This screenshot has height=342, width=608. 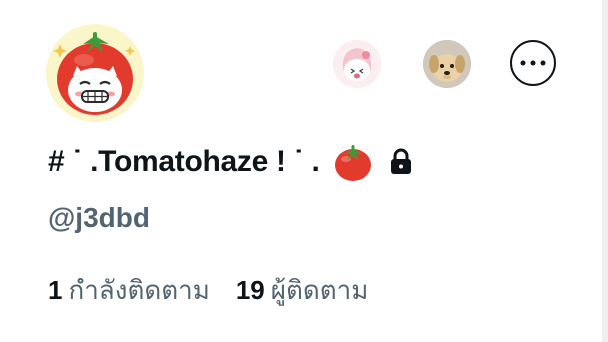 I want to click on following-link: 1 กำลังติดตาม, so click(x=129, y=290).